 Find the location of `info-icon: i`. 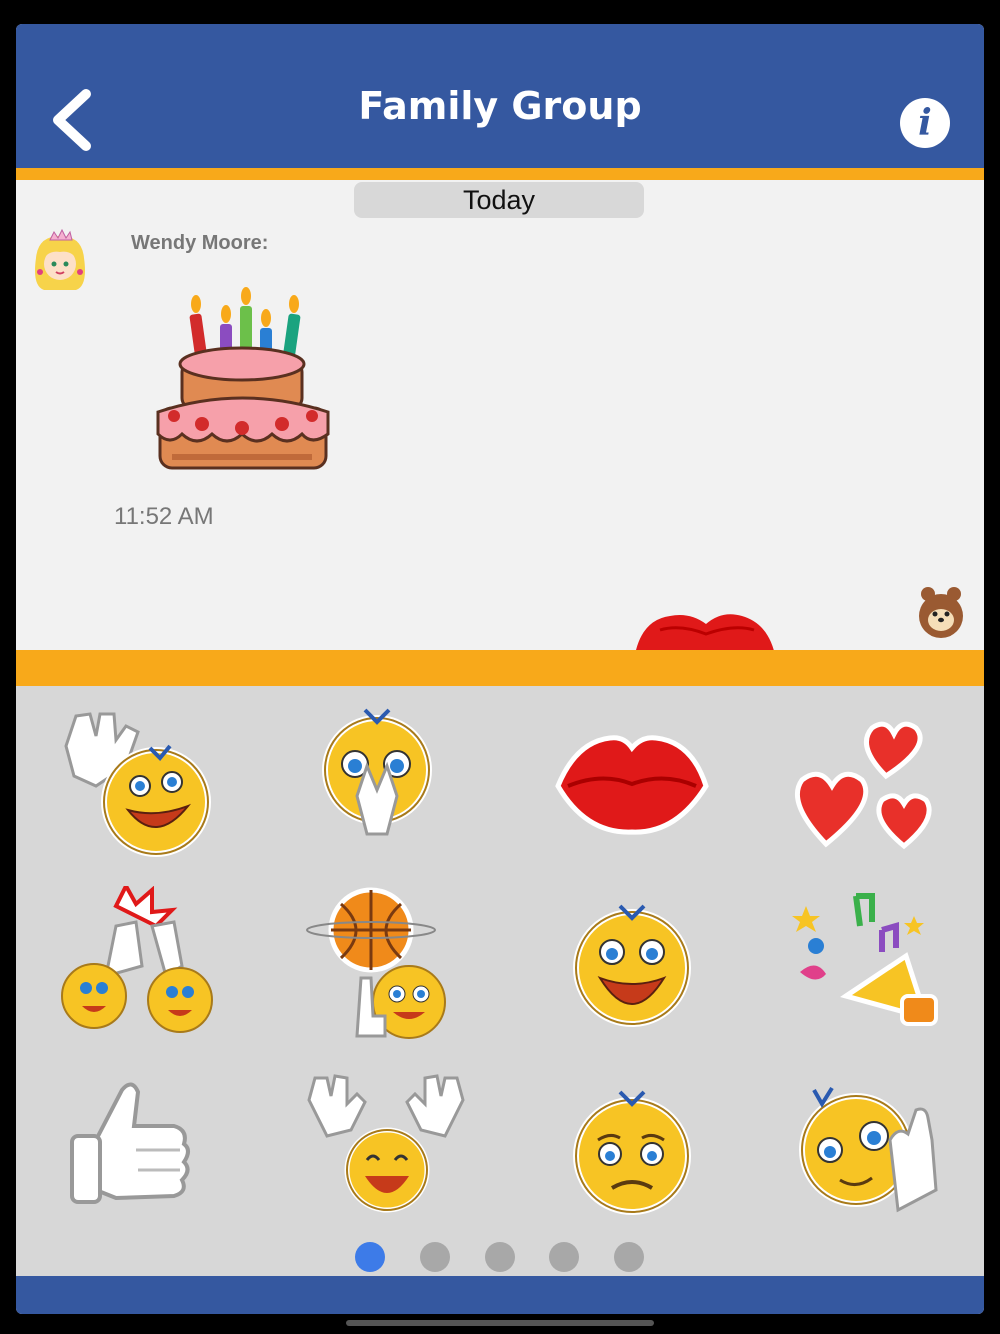

info-icon: i is located at coordinates (925, 123).